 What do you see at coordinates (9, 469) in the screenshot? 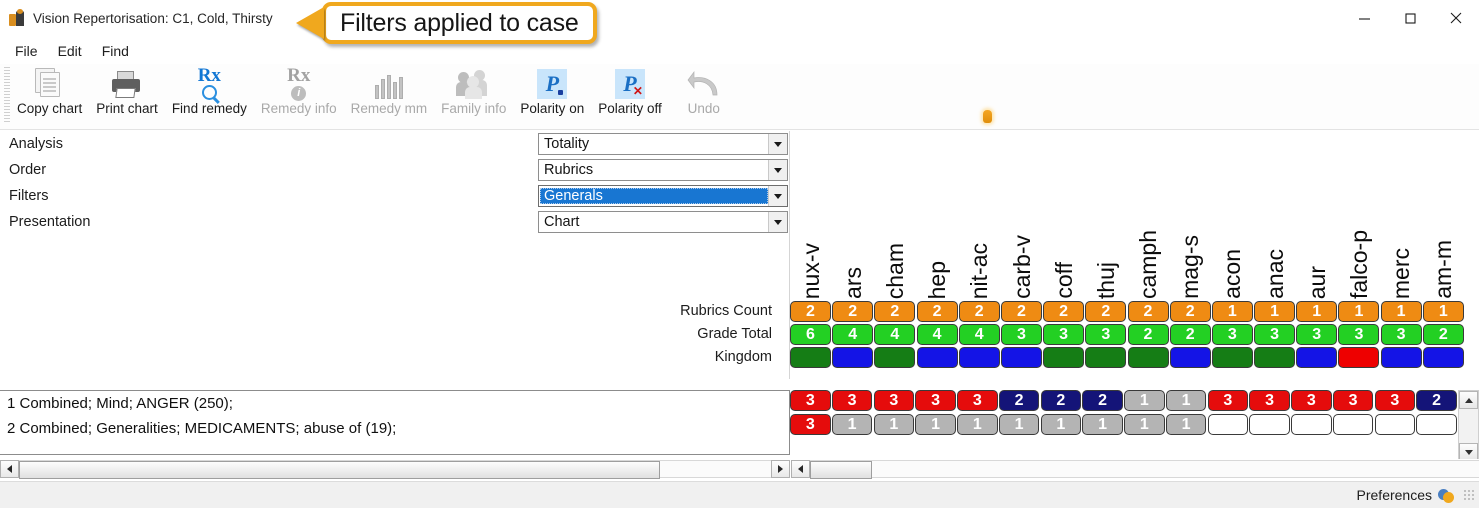
I see `scroll-left-button` at bounding box center [9, 469].